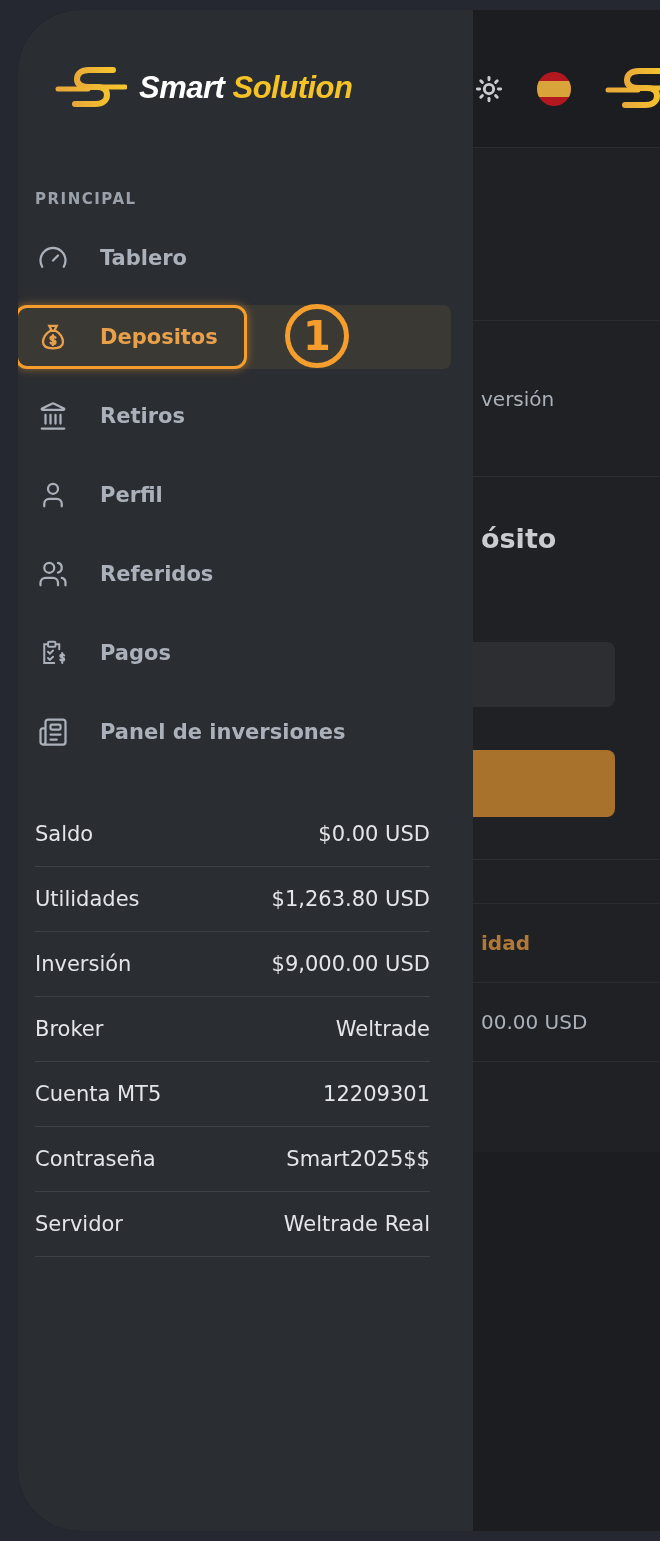 This screenshot has width=660, height=1541. Describe the element at coordinates (135, 653) in the screenshot. I see `nav-label: Pagos` at that location.